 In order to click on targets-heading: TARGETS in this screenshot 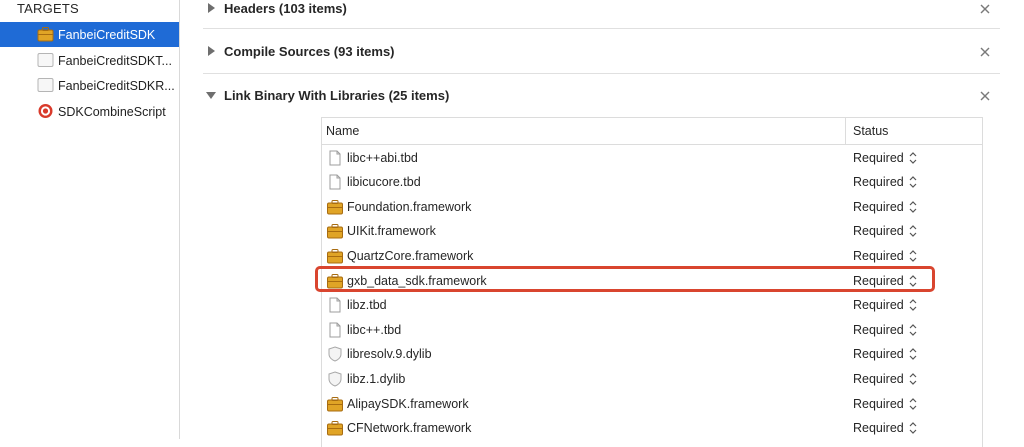, I will do `click(48, 8)`.